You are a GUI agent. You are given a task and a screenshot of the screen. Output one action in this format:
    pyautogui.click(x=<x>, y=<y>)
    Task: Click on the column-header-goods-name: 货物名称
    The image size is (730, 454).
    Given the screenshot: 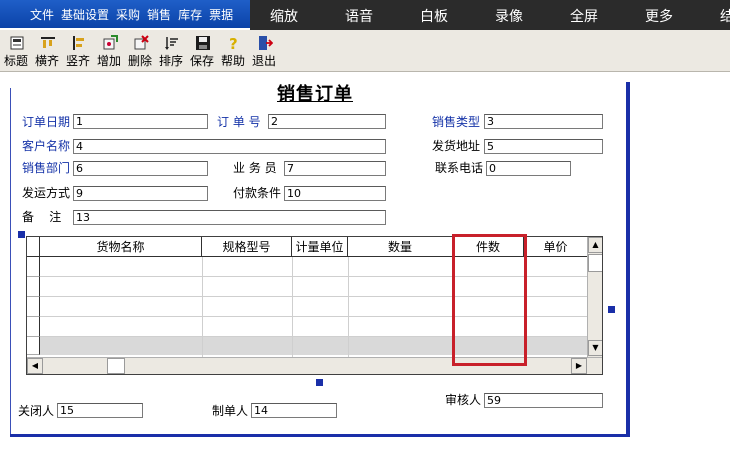 What is the action you would take?
    pyautogui.click(x=121, y=247)
    